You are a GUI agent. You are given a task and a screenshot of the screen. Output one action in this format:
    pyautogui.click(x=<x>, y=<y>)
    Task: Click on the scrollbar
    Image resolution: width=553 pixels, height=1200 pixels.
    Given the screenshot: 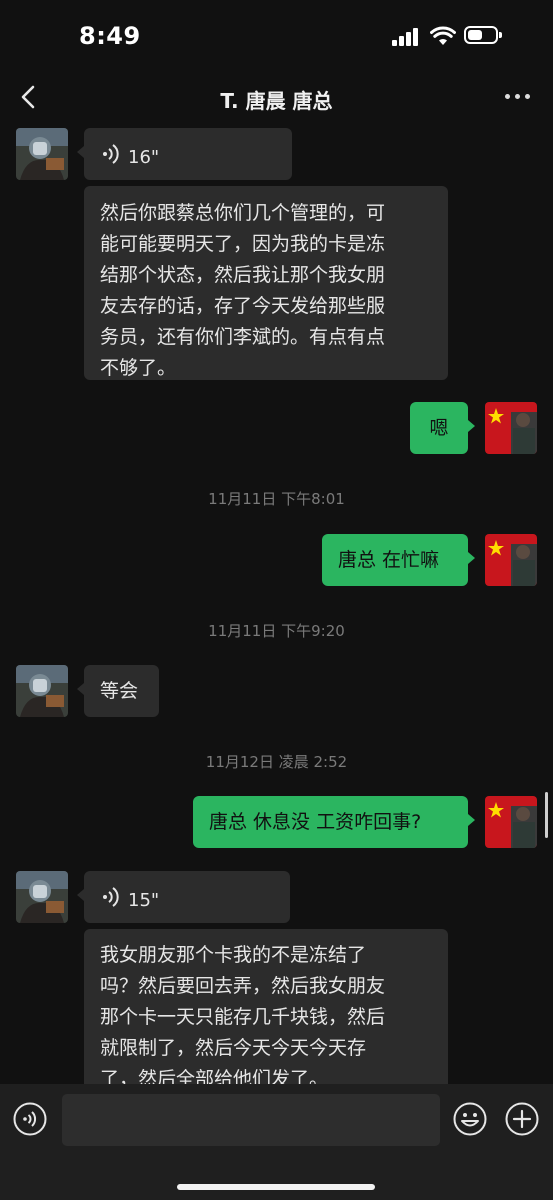 What is the action you would take?
    pyautogui.click(x=546, y=815)
    